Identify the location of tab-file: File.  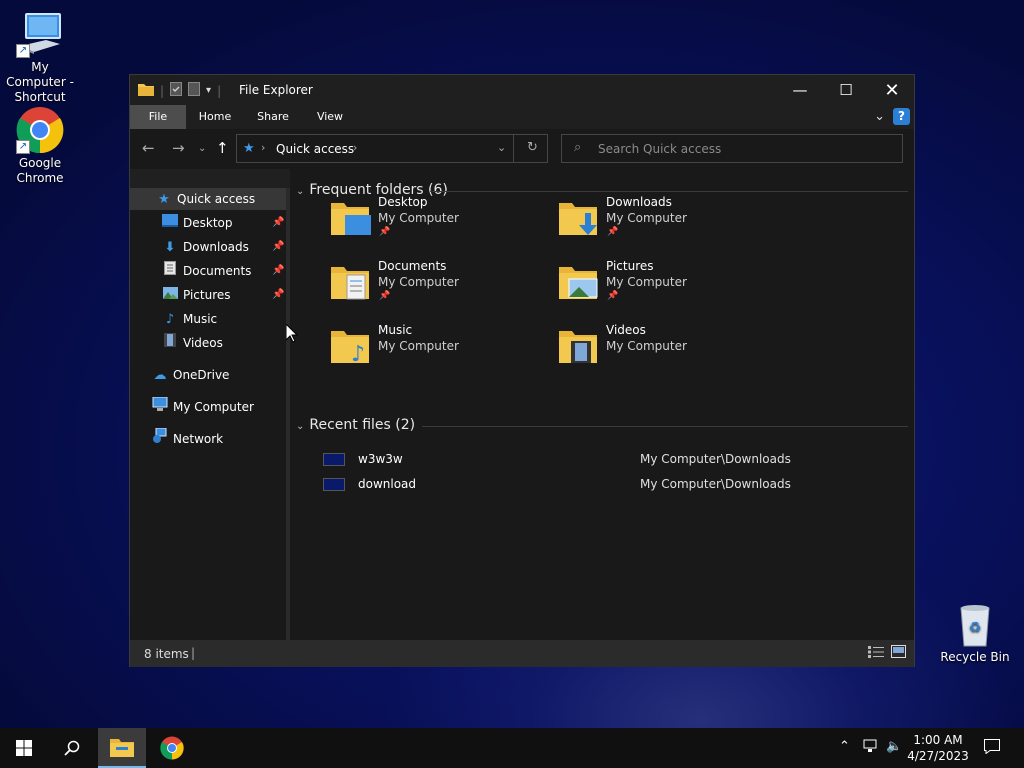
(158, 117).